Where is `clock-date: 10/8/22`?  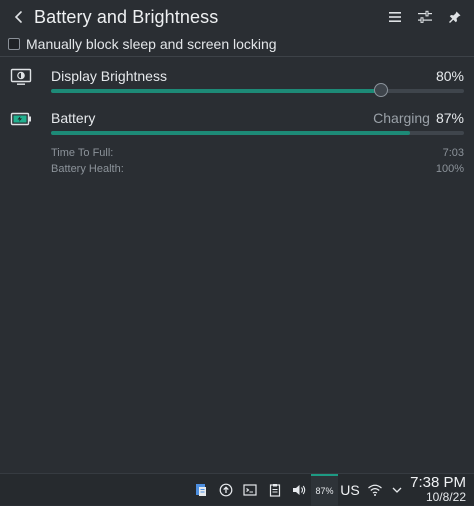
clock-date: 10/8/22 is located at coordinates (445, 497).